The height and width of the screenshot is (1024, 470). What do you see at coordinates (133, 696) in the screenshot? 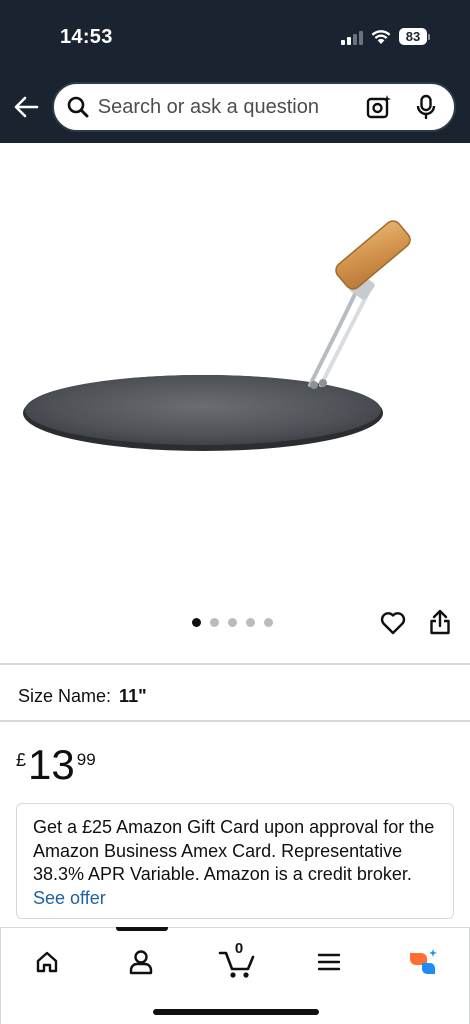
I see `size-value: 11"` at bounding box center [133, 696].